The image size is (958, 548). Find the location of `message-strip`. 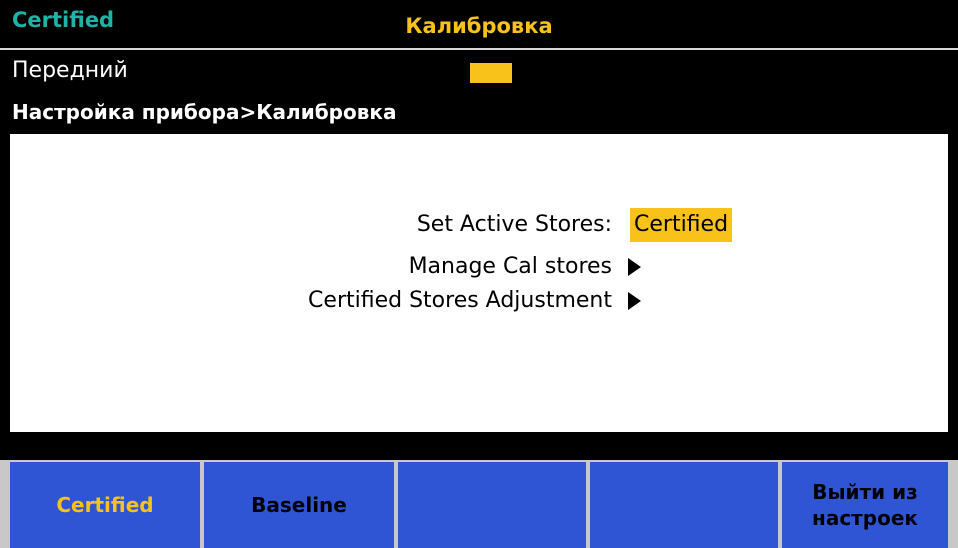

message-strip is located at coordinates (479, 446).